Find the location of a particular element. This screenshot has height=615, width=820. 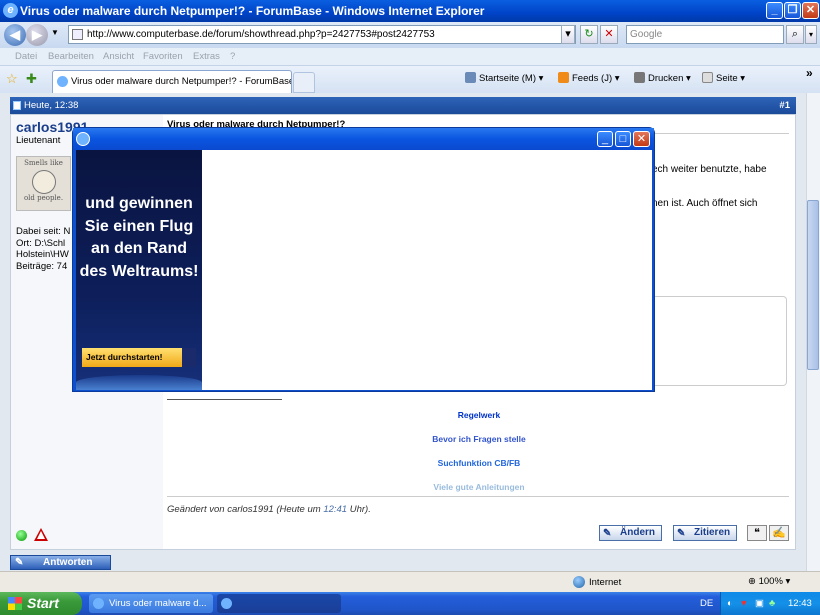

taskbar-popup-icon is located at coordinates (226, 603).